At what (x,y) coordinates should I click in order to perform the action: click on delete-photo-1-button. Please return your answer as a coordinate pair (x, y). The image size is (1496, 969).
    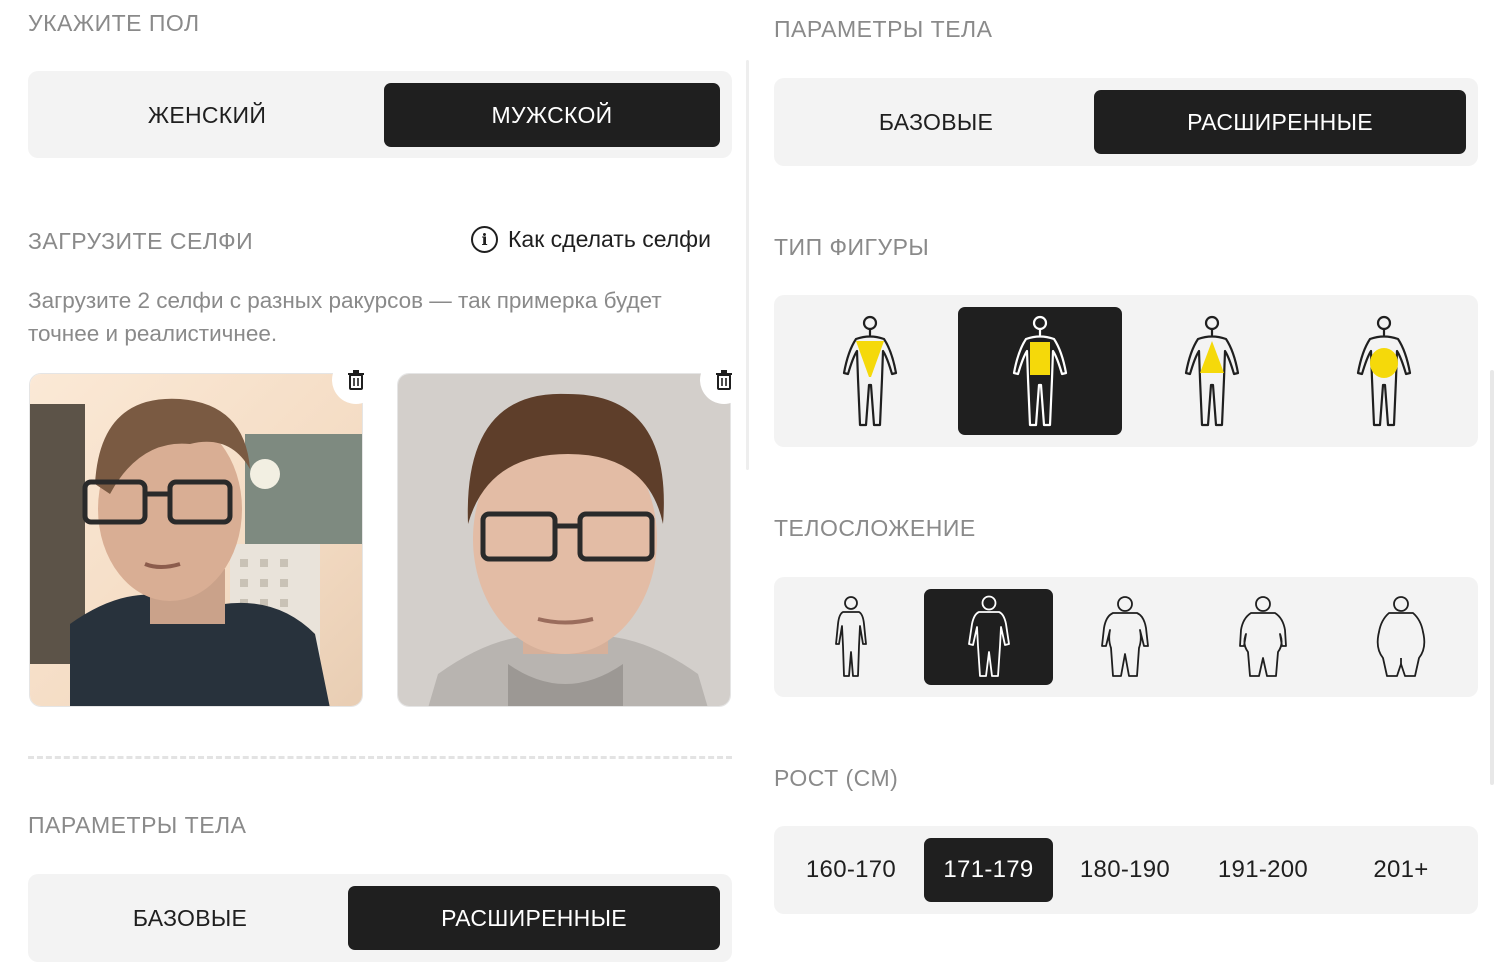
    Looking at the image, I should click on (356, 380).